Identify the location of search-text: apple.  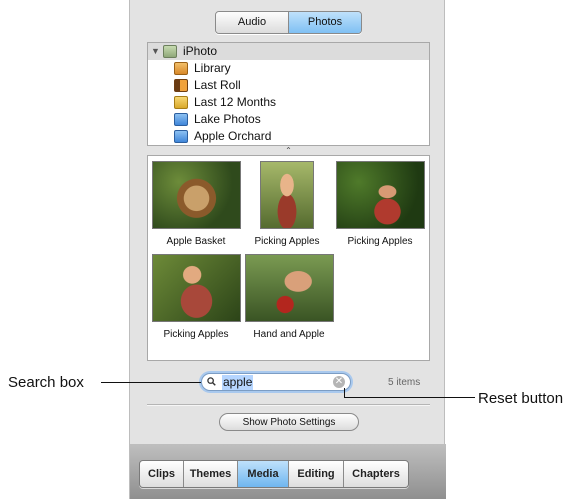
(238, 382).